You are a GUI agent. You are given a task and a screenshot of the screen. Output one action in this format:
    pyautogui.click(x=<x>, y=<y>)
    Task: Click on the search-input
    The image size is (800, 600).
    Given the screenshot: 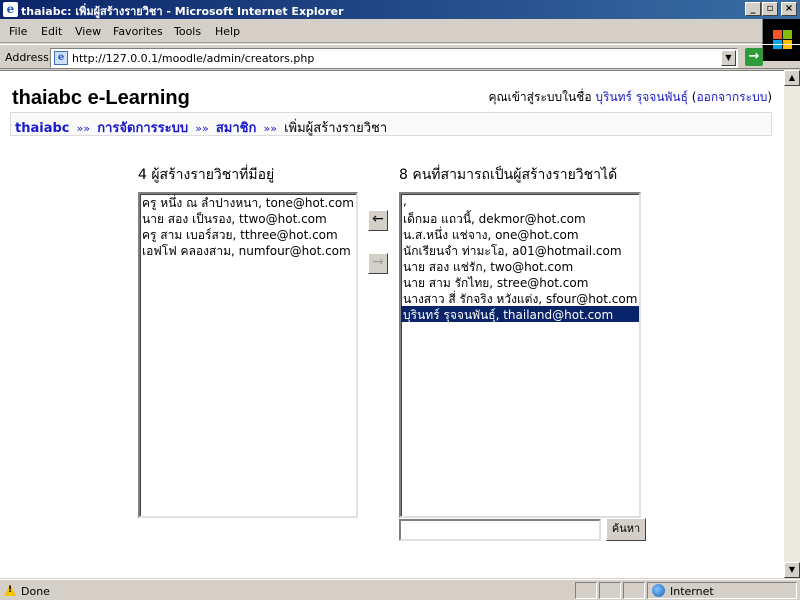 What is the action you would take?
    pyautogui.click(x=500, y=530)
    